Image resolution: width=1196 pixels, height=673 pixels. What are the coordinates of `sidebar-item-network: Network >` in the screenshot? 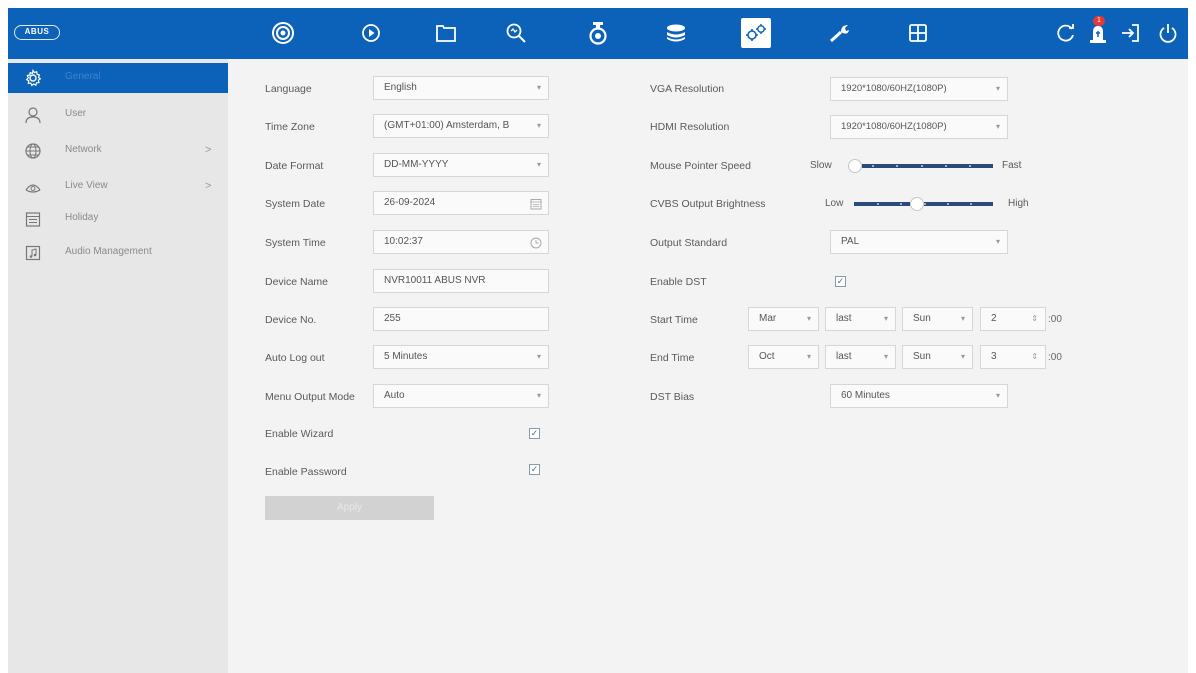 It's located at (118, 151).